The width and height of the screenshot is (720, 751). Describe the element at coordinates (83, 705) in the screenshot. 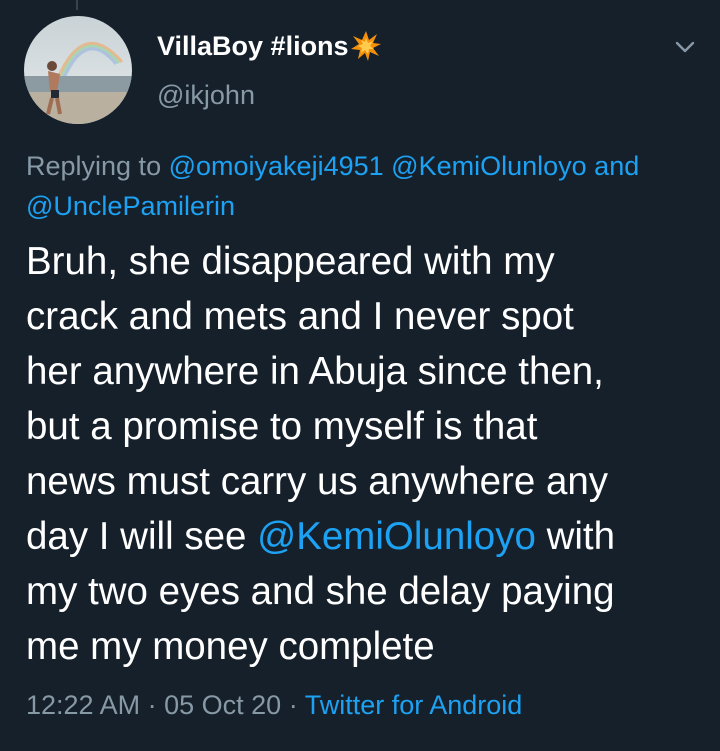

I see `tweet-time: 12:22 AM` at that location.